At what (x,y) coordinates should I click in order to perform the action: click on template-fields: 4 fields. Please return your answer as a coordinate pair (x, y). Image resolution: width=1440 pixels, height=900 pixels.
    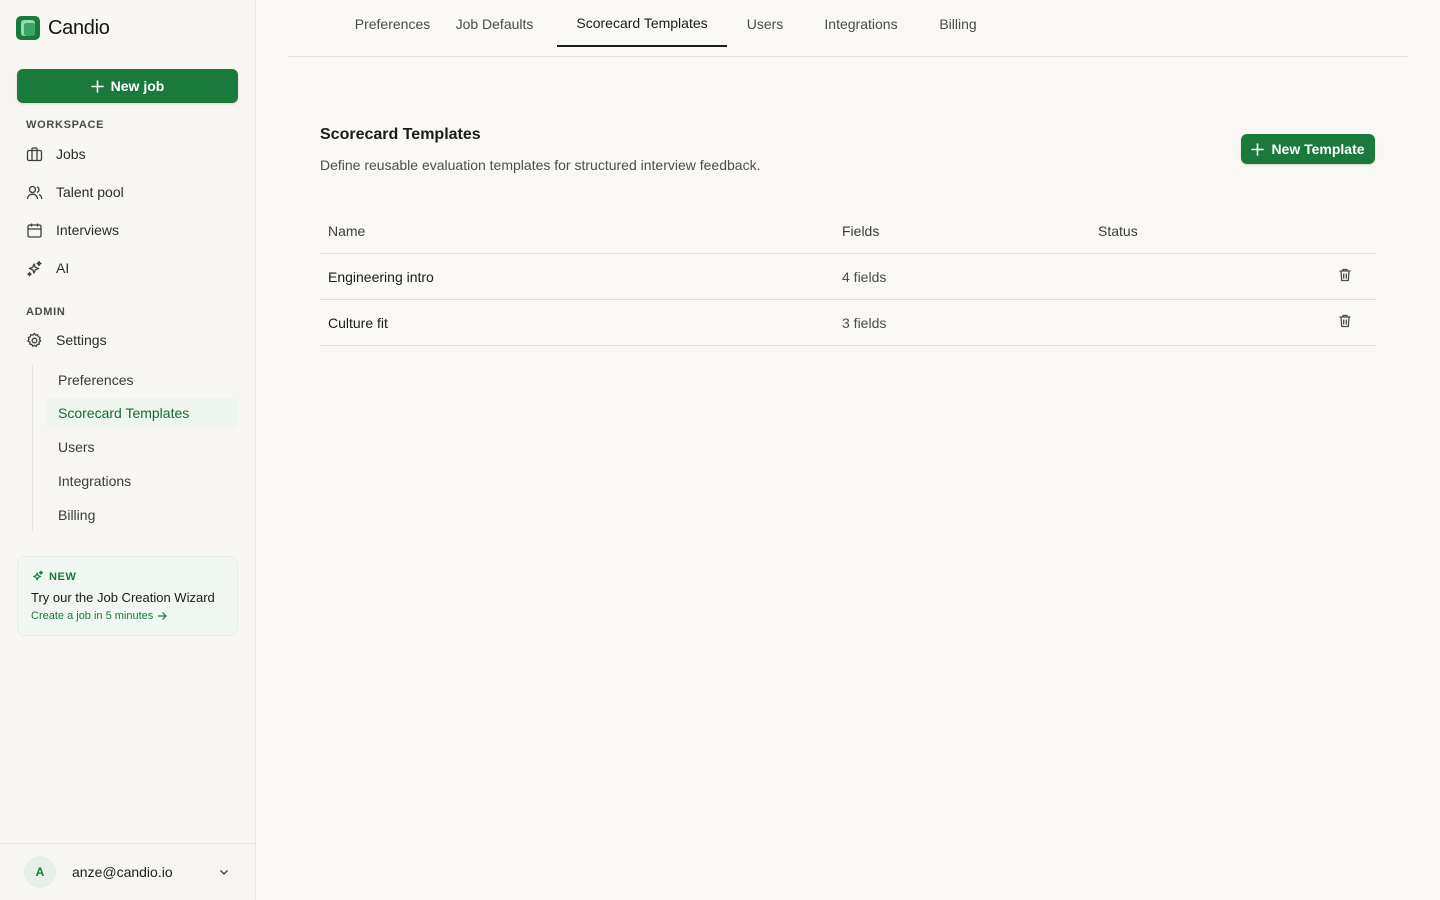
    Looking at the image, I should click on (864, 277).